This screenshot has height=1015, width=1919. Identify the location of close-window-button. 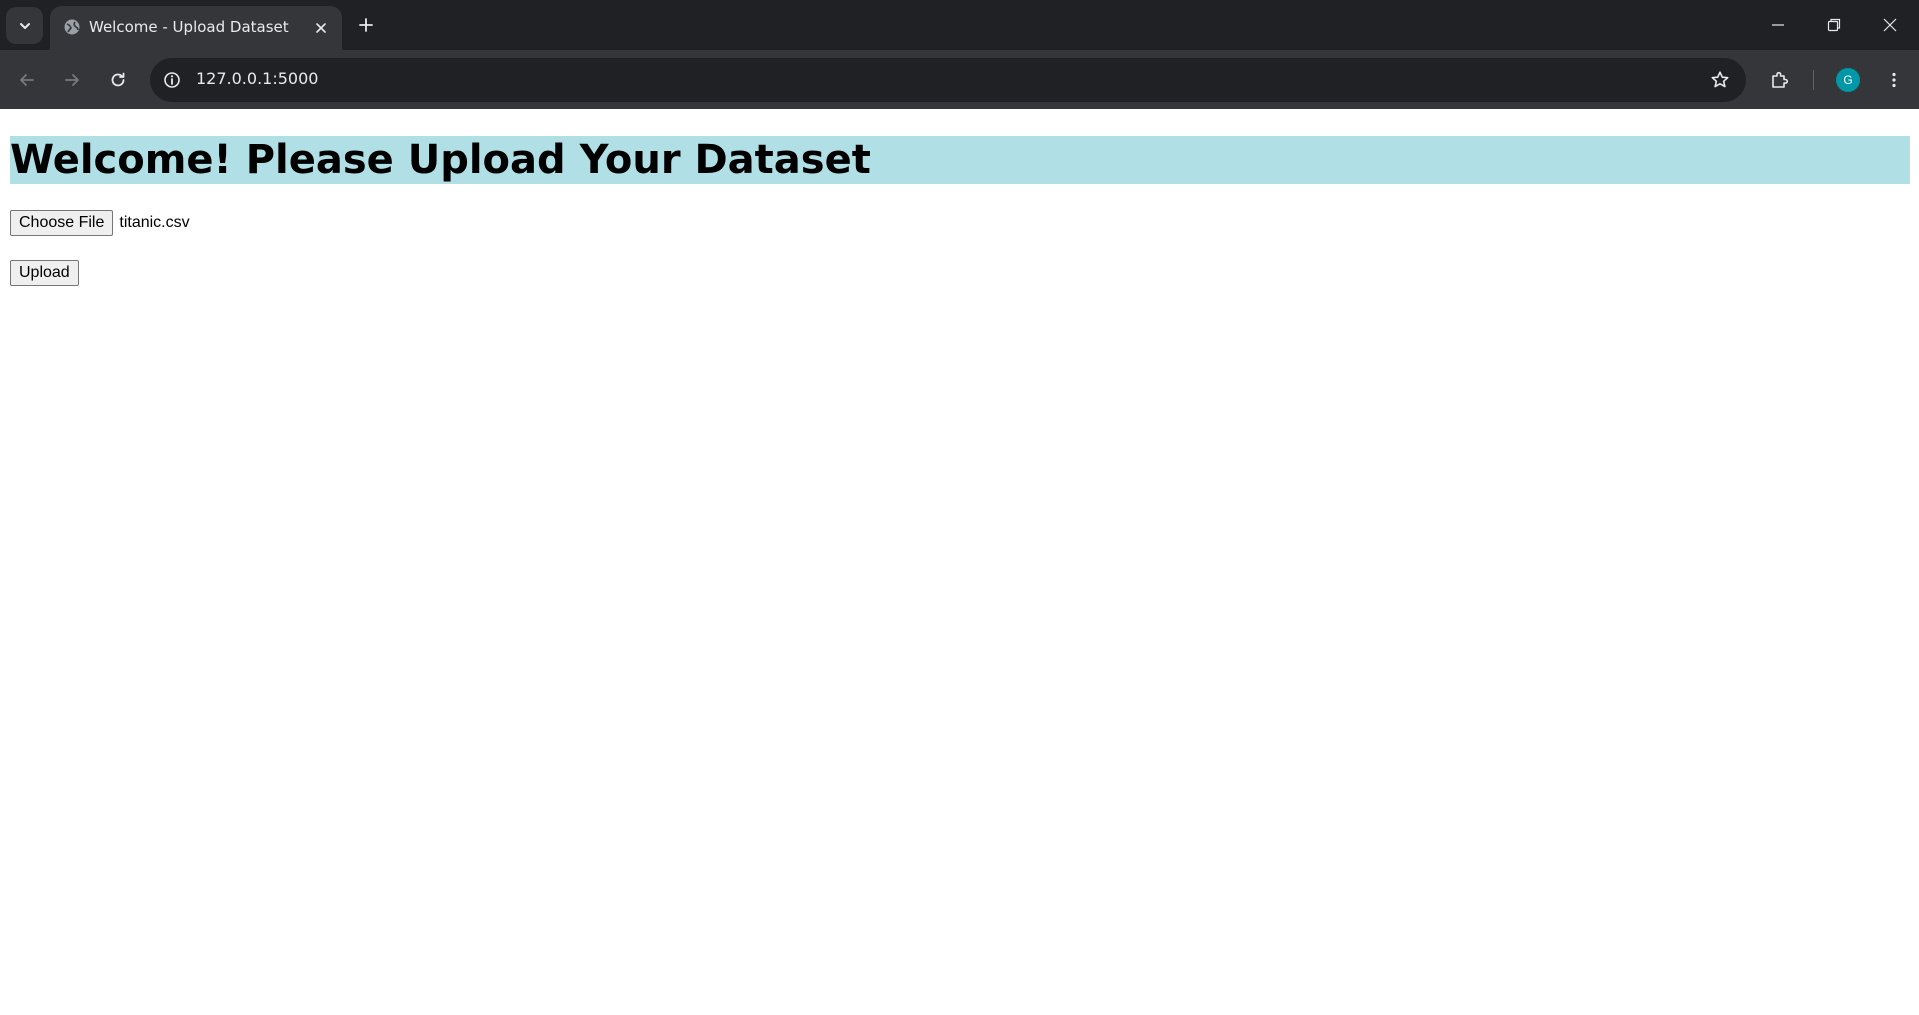
(1890, 25).